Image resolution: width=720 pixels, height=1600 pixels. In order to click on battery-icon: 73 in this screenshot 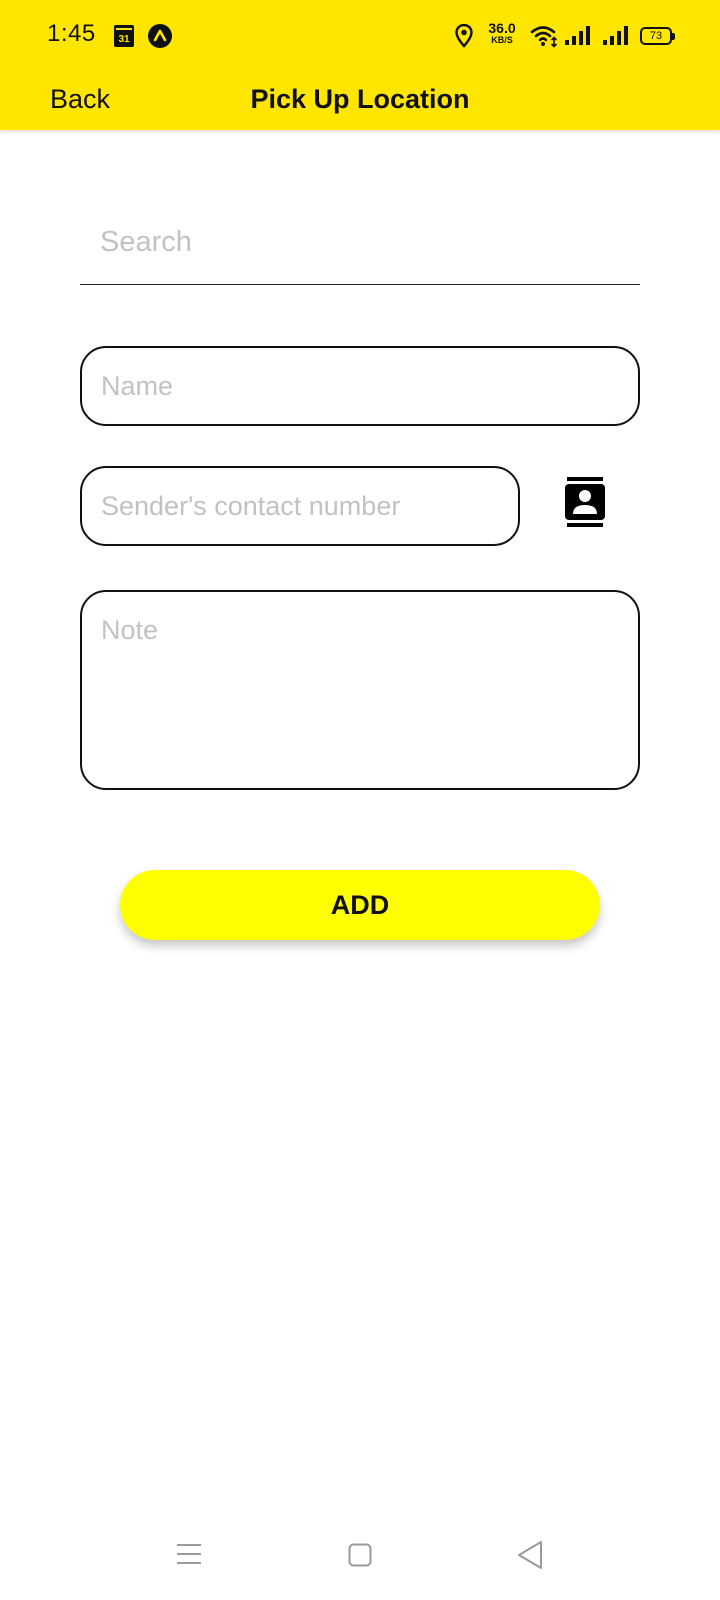, I will do `click(657, 36)`.